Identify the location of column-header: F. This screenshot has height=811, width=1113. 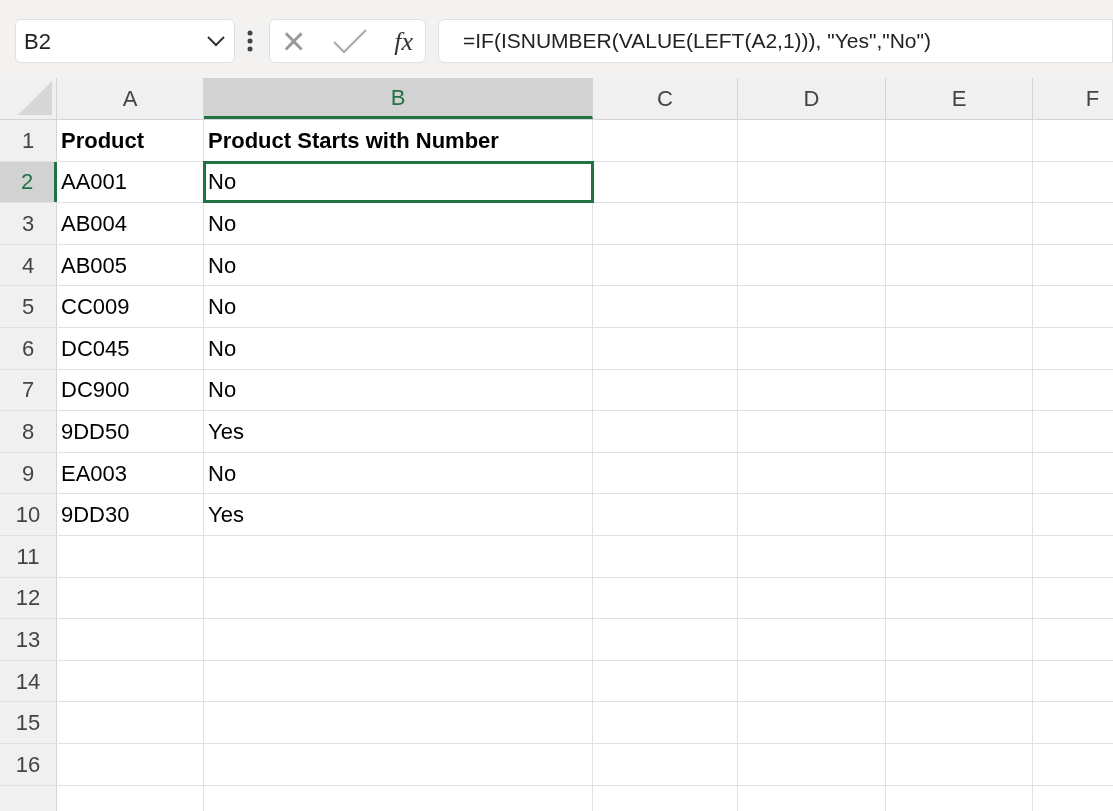
(1073, 98).